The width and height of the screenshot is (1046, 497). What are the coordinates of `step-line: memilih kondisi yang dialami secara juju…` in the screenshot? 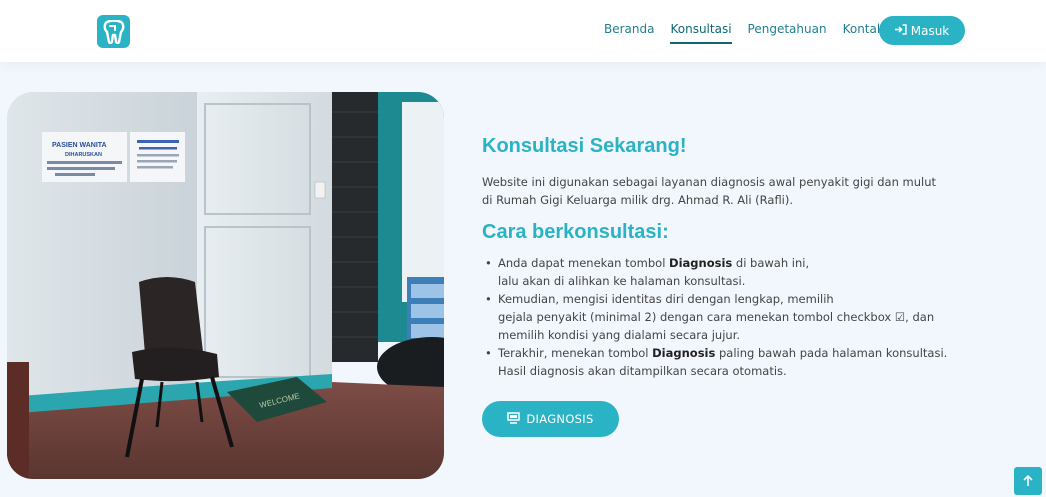 It's located at (619, 335).